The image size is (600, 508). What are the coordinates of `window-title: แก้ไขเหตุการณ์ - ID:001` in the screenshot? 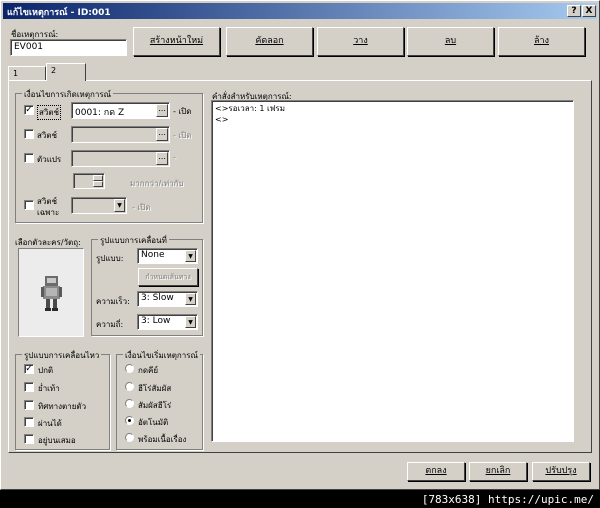 It's located at (59, 13).